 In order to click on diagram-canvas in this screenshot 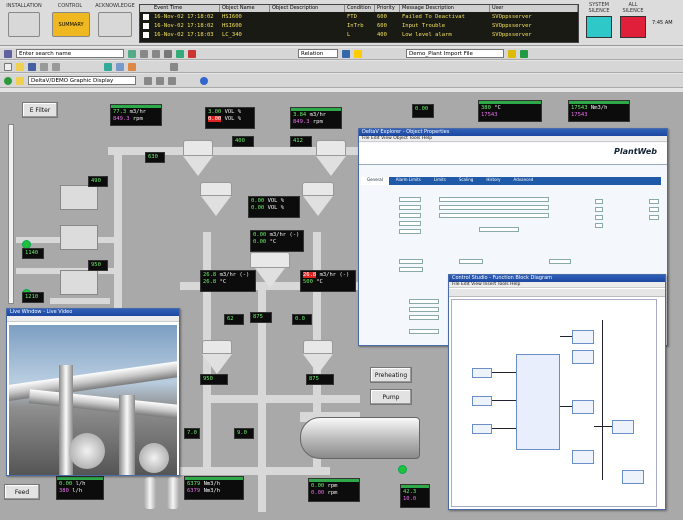, I will do `click(554, 403)`.